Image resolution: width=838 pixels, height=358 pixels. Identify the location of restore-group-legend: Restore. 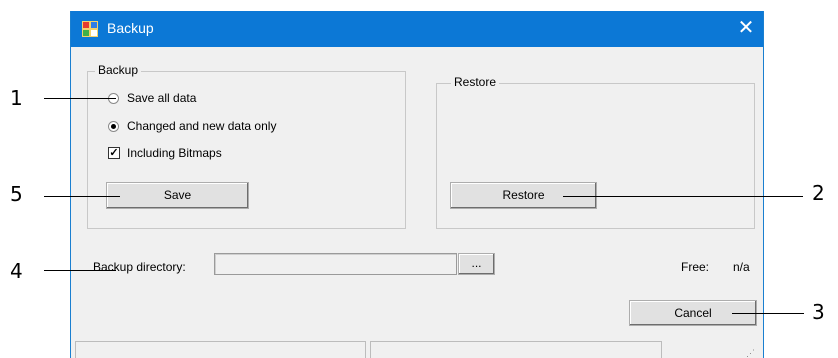
(475, 82).